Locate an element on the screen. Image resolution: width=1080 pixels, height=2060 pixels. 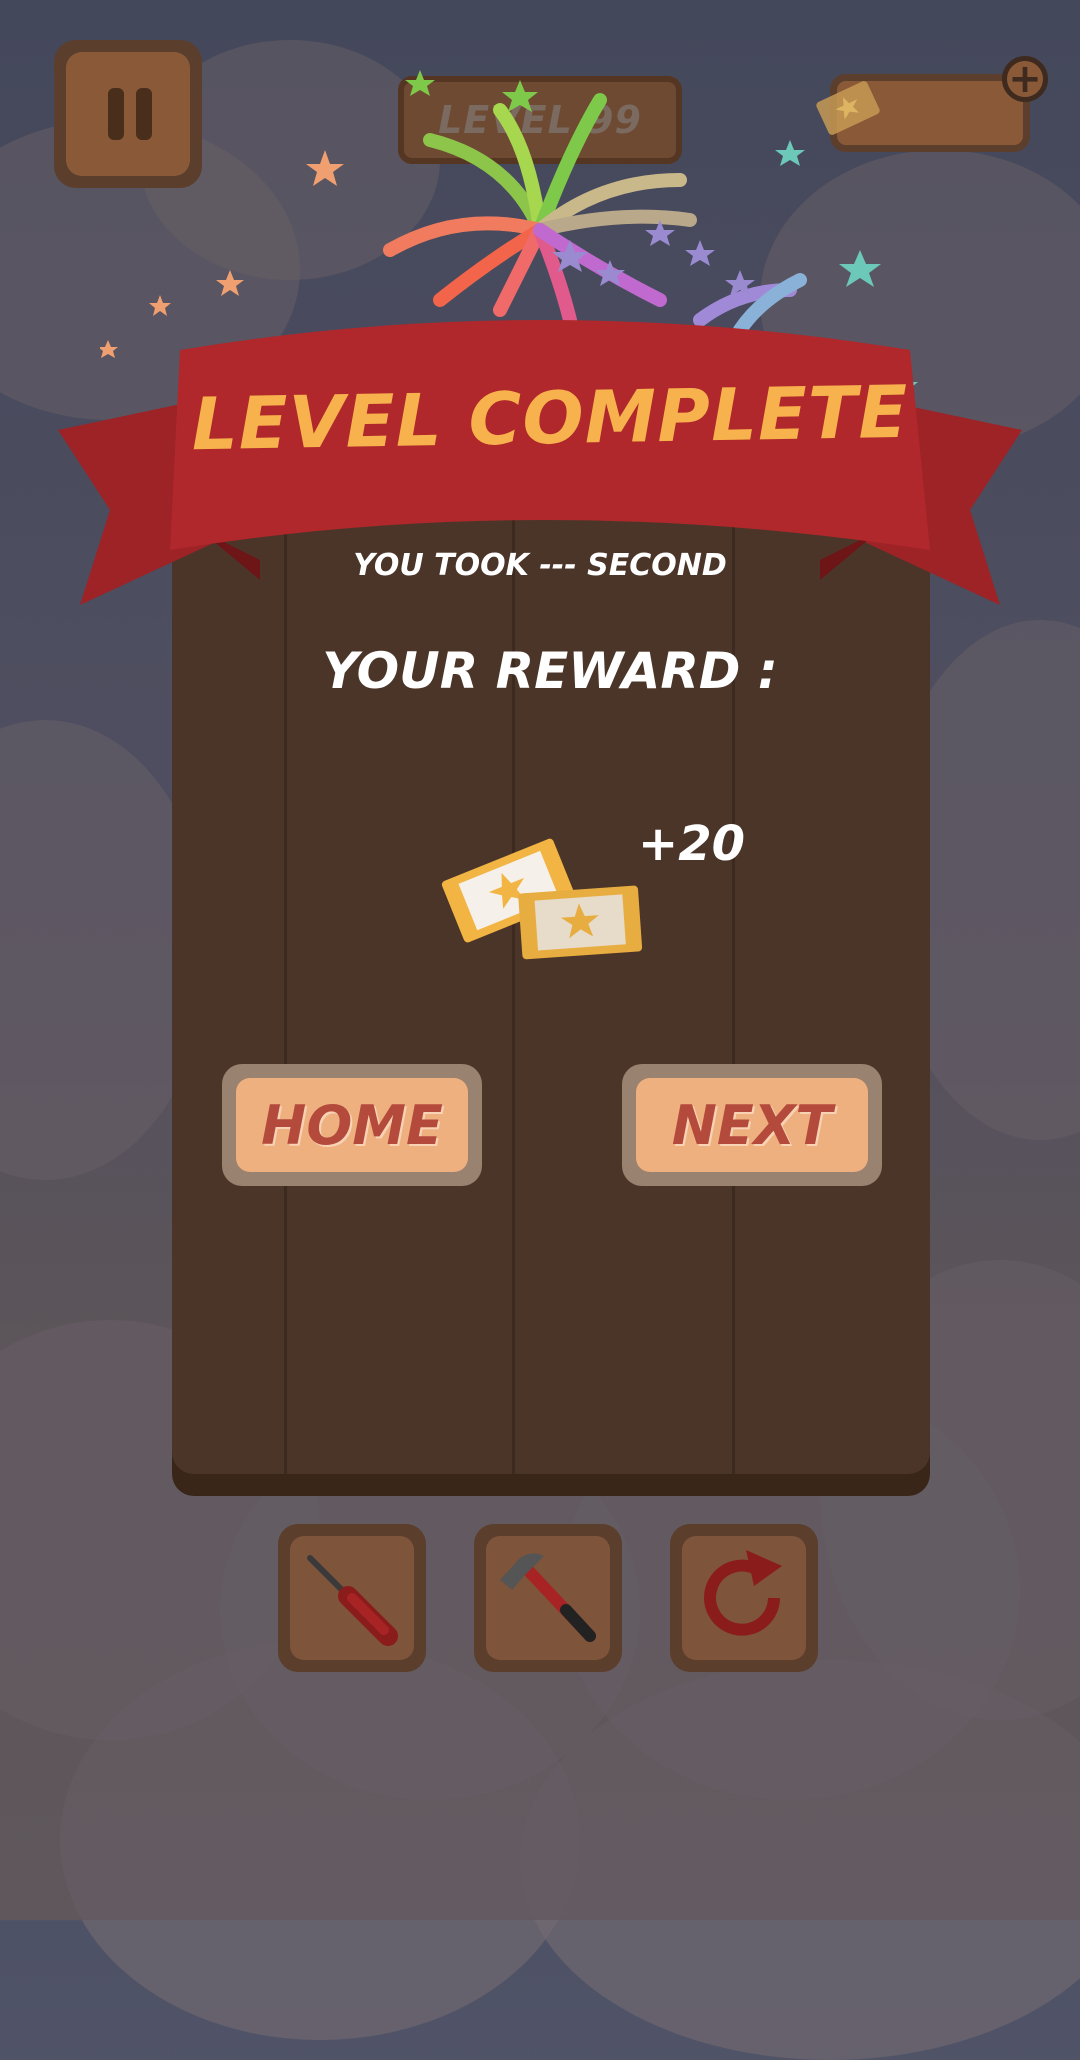
home-button: HOME is located at coordinates (352, 1125).